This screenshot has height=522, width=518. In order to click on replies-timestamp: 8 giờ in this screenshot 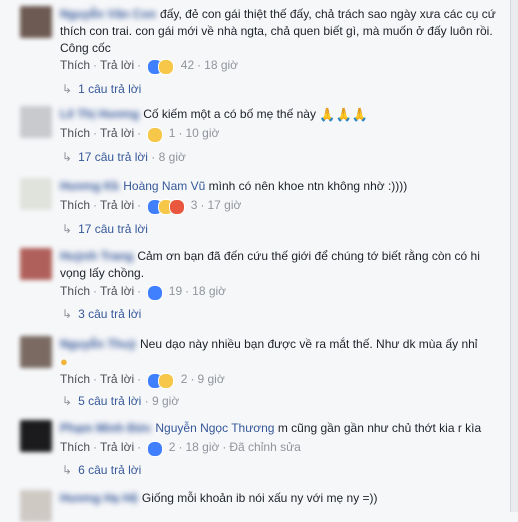, I will do `click(172, 157)`.